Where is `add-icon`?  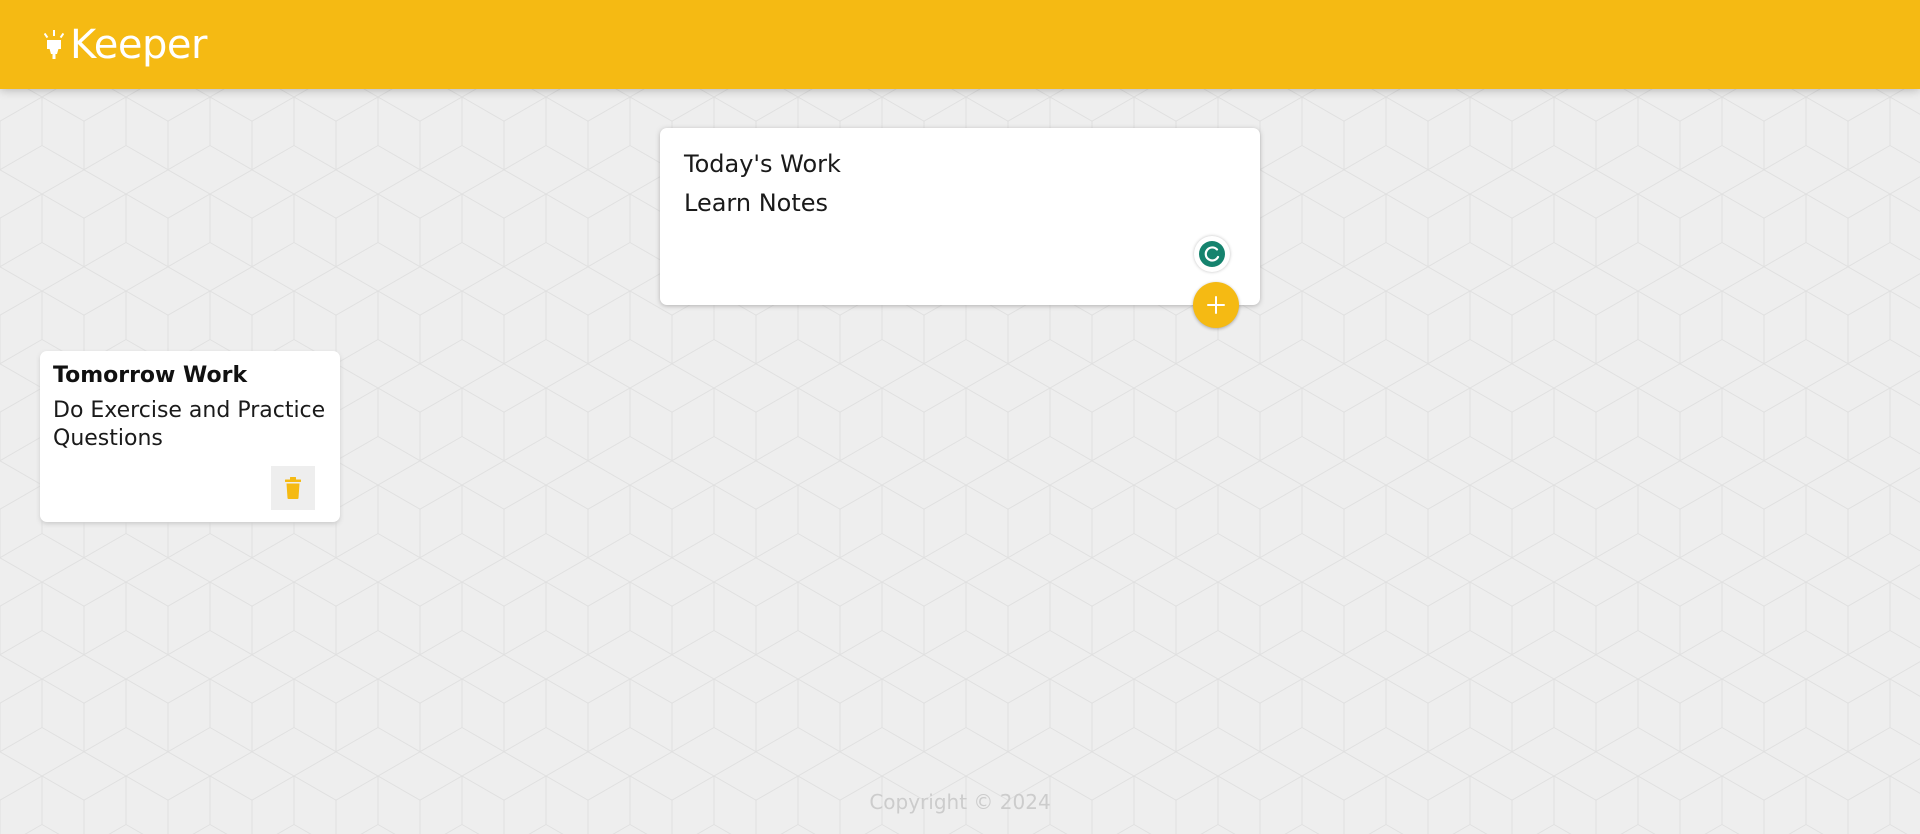 add-icon is located at coordinates (1216, 305).